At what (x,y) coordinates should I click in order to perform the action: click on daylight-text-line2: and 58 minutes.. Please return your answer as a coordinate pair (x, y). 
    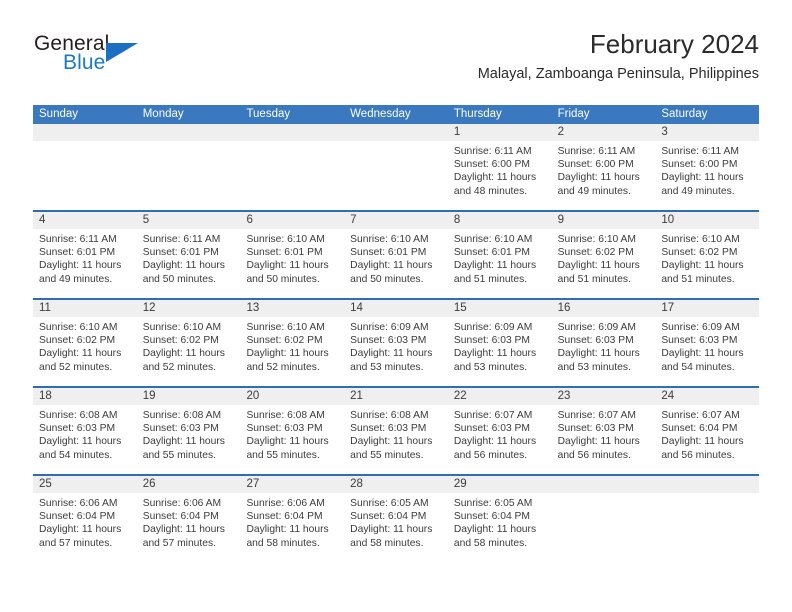
    Looking at the image, I should click on (490, 543).